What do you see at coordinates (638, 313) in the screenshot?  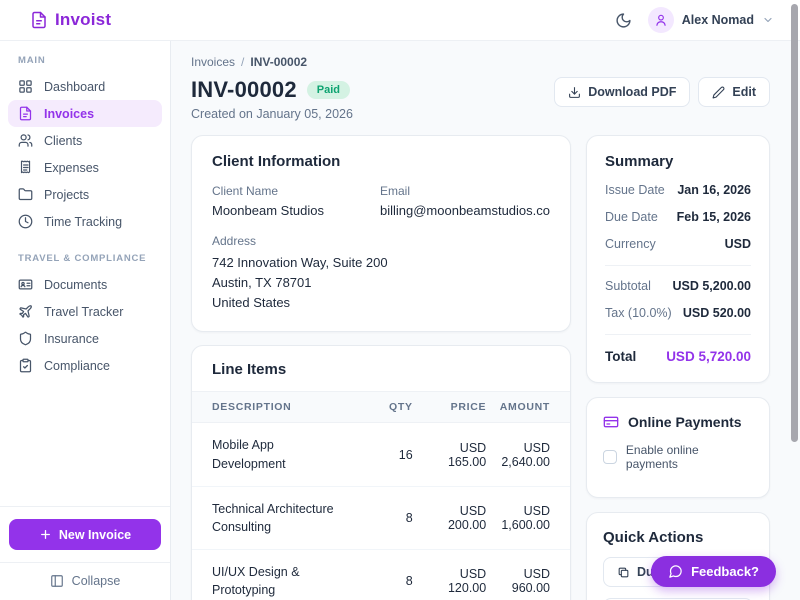 I see `tax-label: Tax (10.0%)` at bounding box center [638, 313].